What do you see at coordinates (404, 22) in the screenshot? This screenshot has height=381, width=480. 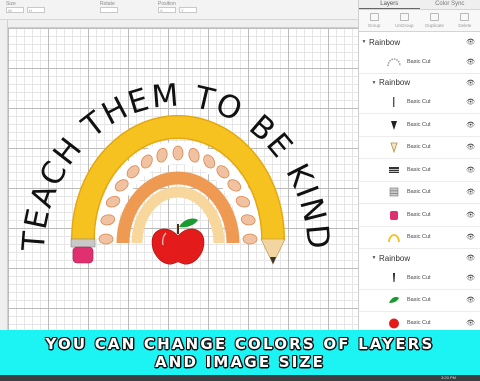 I see `ungroup-button: UnGroup` at bounding box center [404, 22].